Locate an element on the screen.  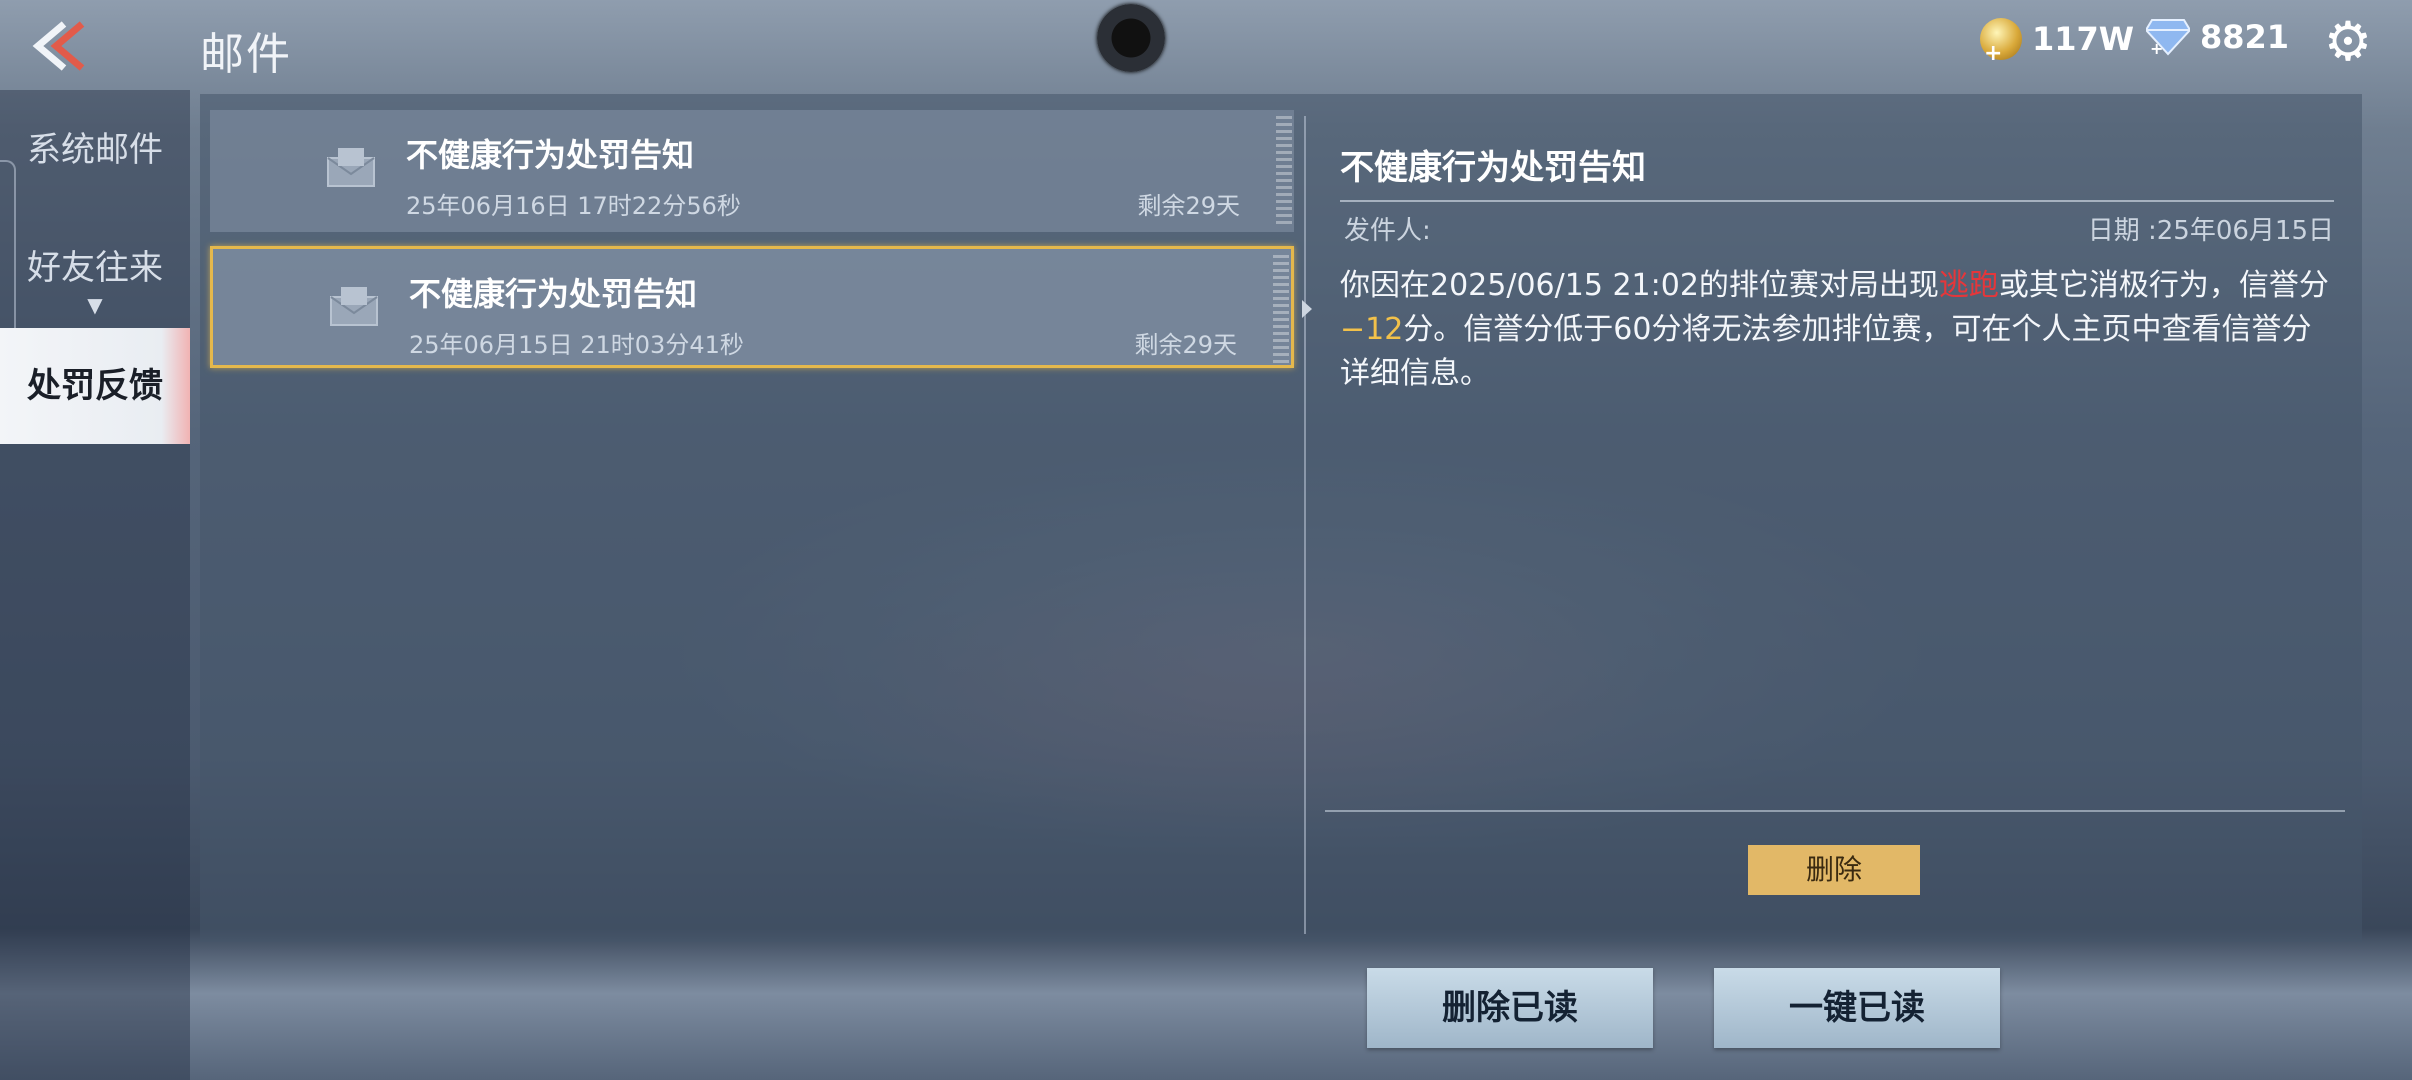
diamond-icon: + is located at coordinates (2168, 38).